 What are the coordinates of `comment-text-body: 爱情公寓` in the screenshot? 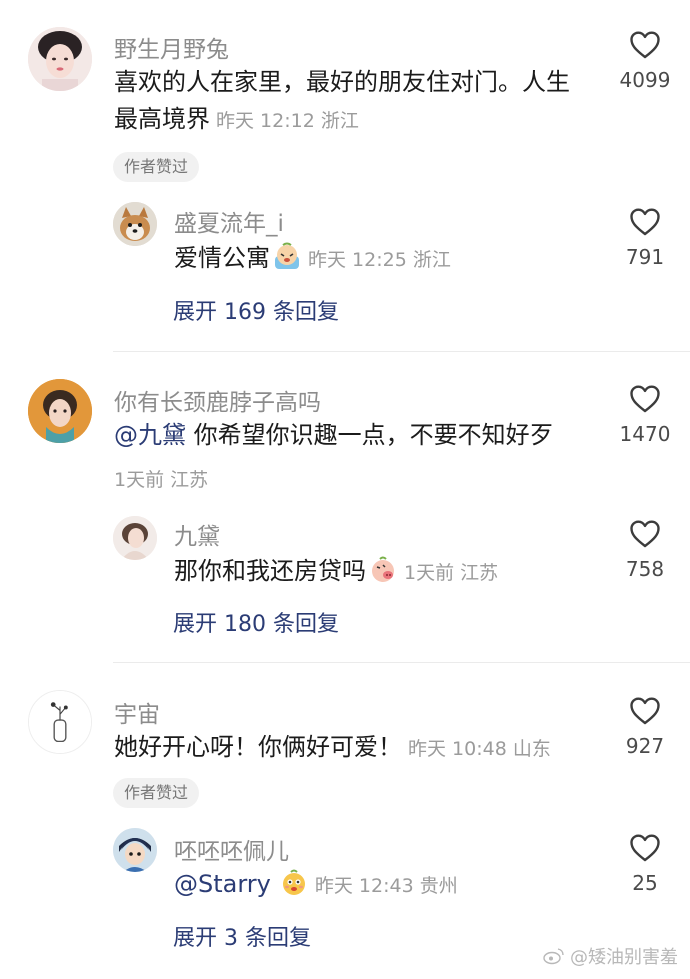 It's located at (222, 258).